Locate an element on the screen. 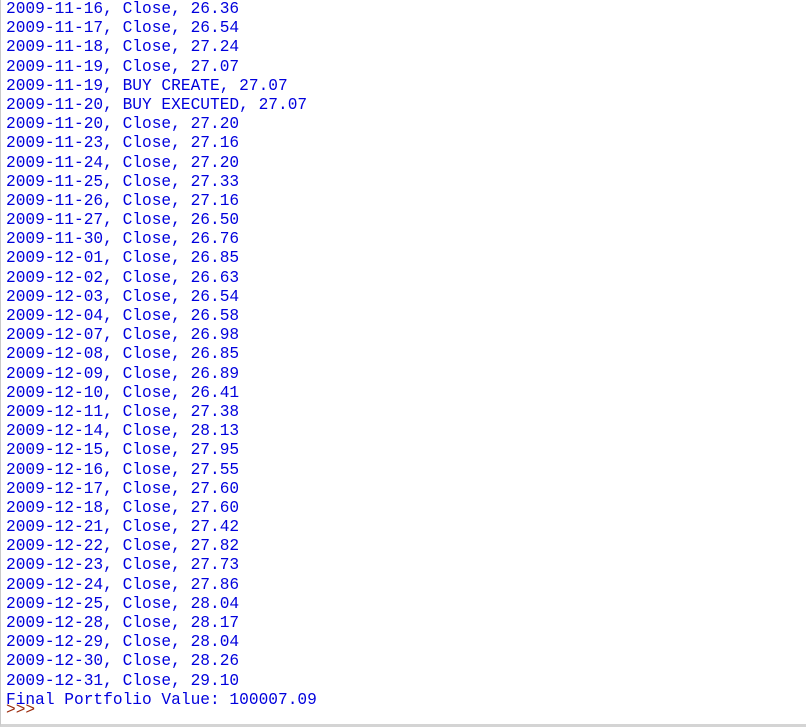 The width and height of the screenshot is (806, 727). shell-output-line: 2009-11-17, Close, 26.54 is located at coordinates (123, 28).